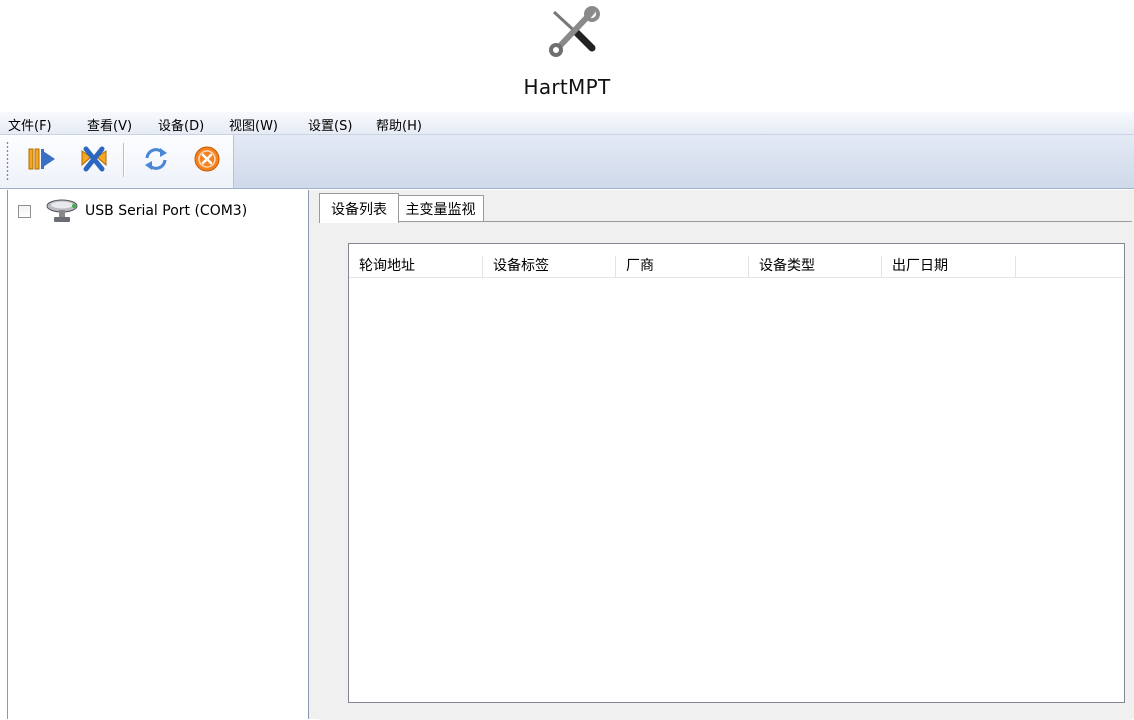  I want to click on column-manufacturer: 厂商, so click(682, 266).